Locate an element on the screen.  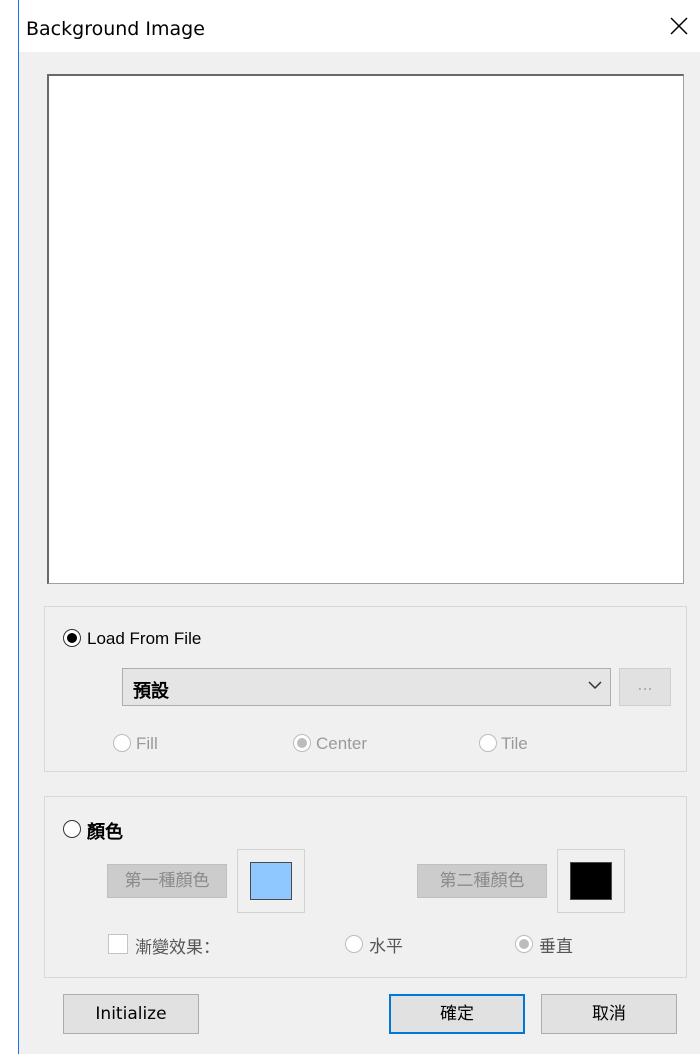
first-color-swatch is located at coordinates (271, 881).